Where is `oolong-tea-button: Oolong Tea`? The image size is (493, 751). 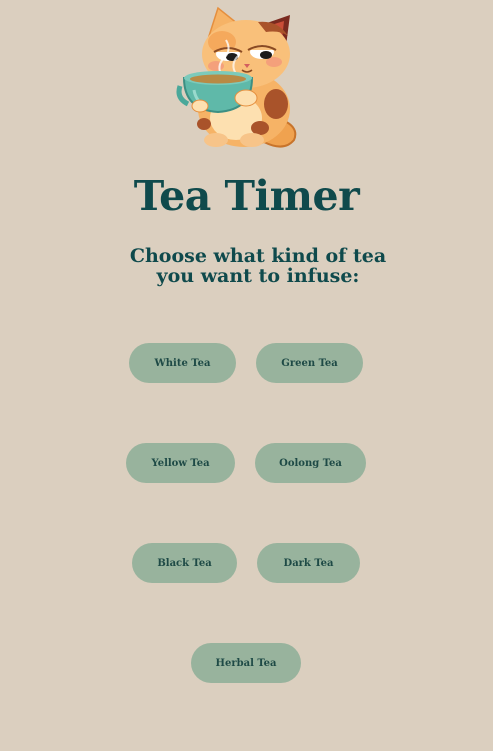 oolong-tea-button: Oolong Tea is located at coordinates (310, 463).